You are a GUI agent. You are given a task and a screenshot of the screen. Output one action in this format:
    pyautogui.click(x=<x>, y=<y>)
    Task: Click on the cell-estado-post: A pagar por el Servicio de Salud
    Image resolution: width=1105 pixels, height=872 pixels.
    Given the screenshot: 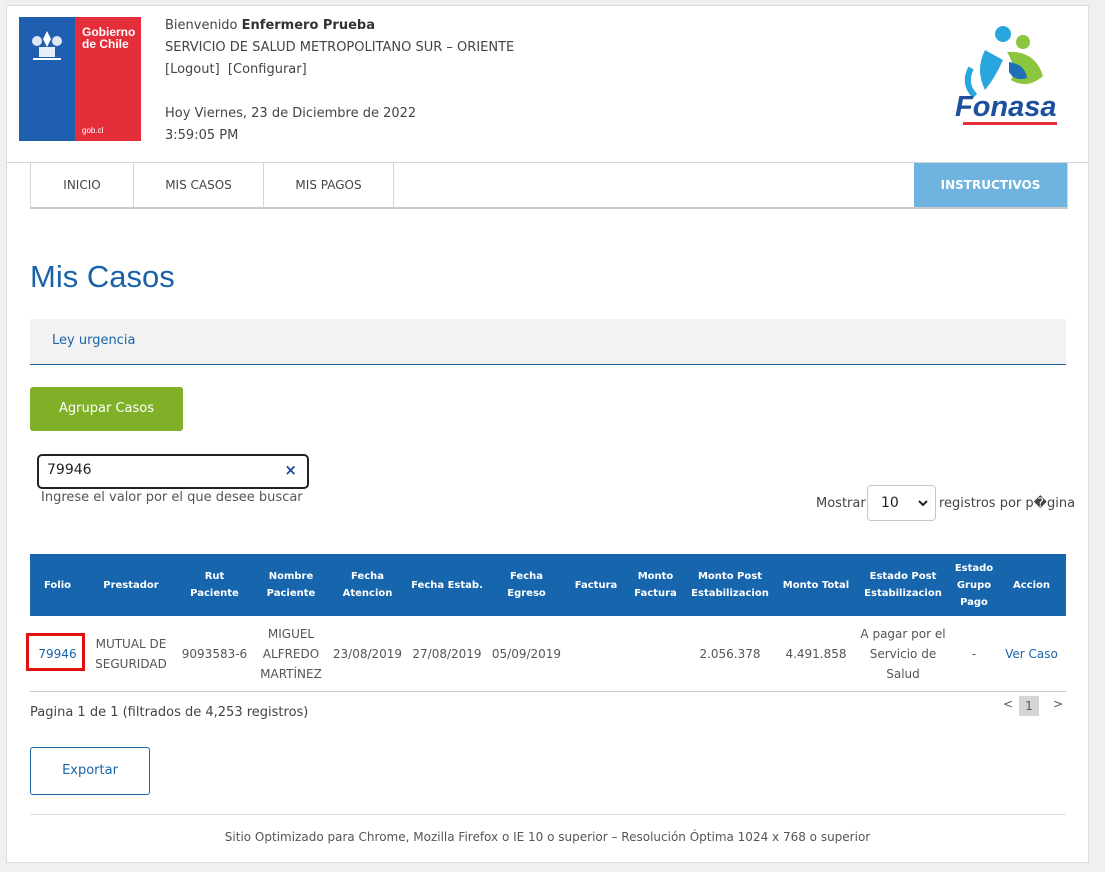 What is the action you would take?
    pyautogui.click(x=903, y=654)
    